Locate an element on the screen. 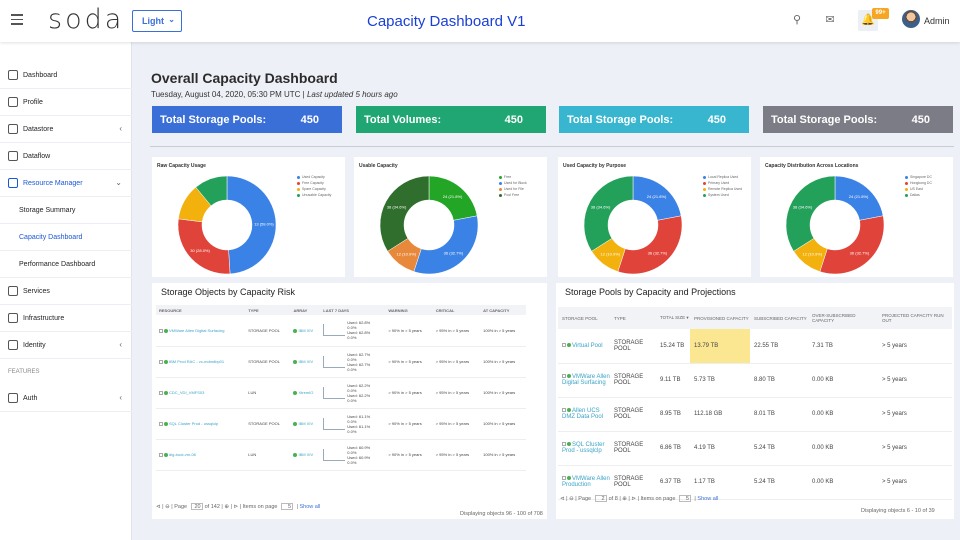 The image size is (960, 540). page-input: 20 is located at coordinates (196, 506).